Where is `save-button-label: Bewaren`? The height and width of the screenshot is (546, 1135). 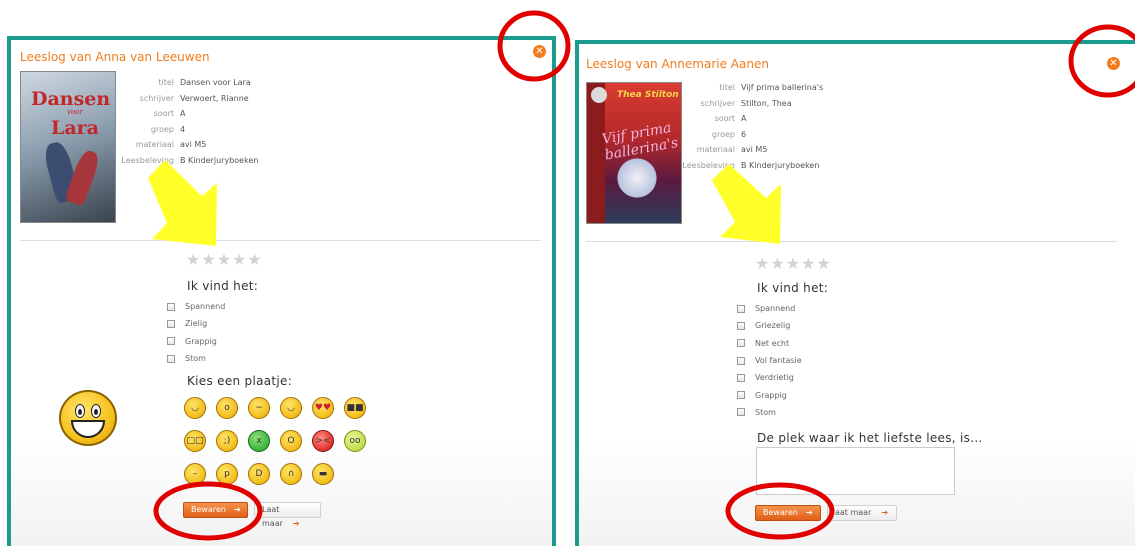 save-button-label: Bewaren is located at coordinates (780, 512).